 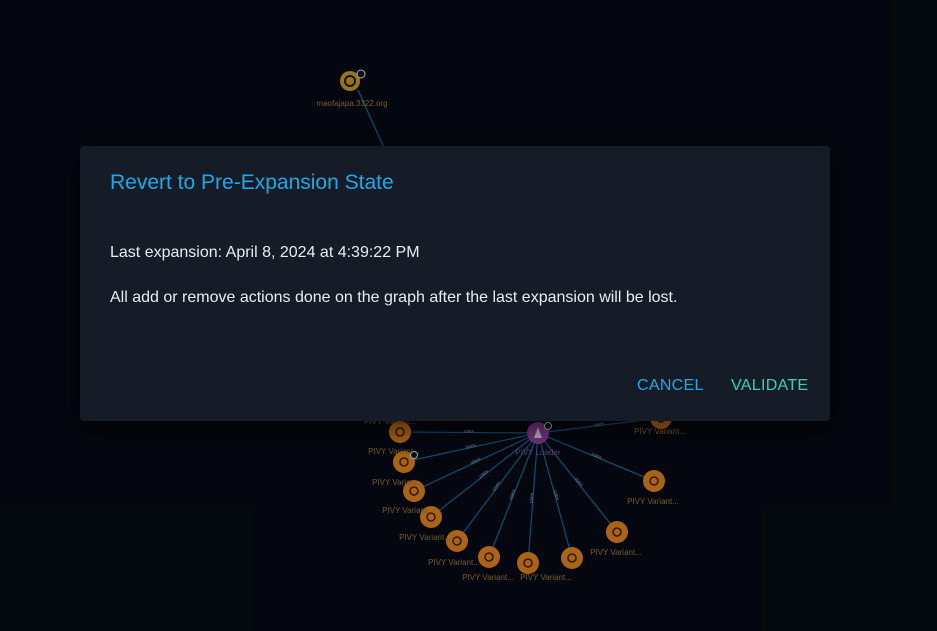 I want to click on dialog-title: Revert to Pre-Expansion State, so click(x=252, y=182).